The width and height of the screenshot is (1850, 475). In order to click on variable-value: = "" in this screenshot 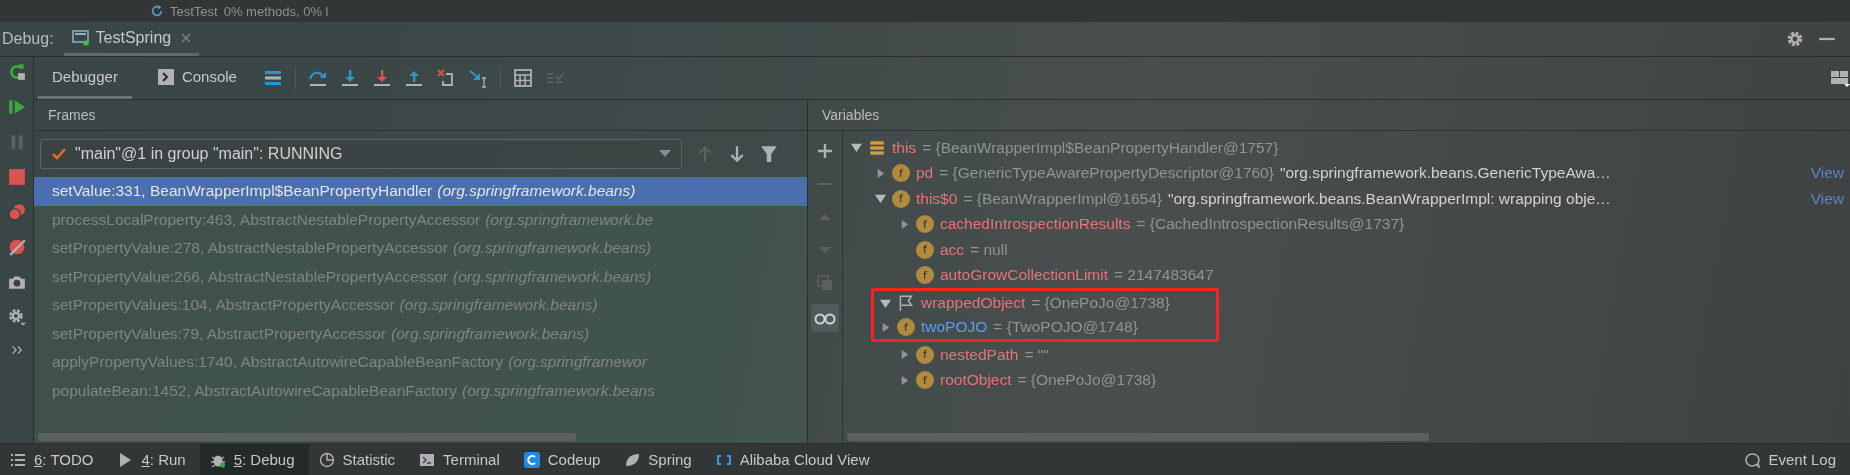, I will do `click(1036, 354)`.